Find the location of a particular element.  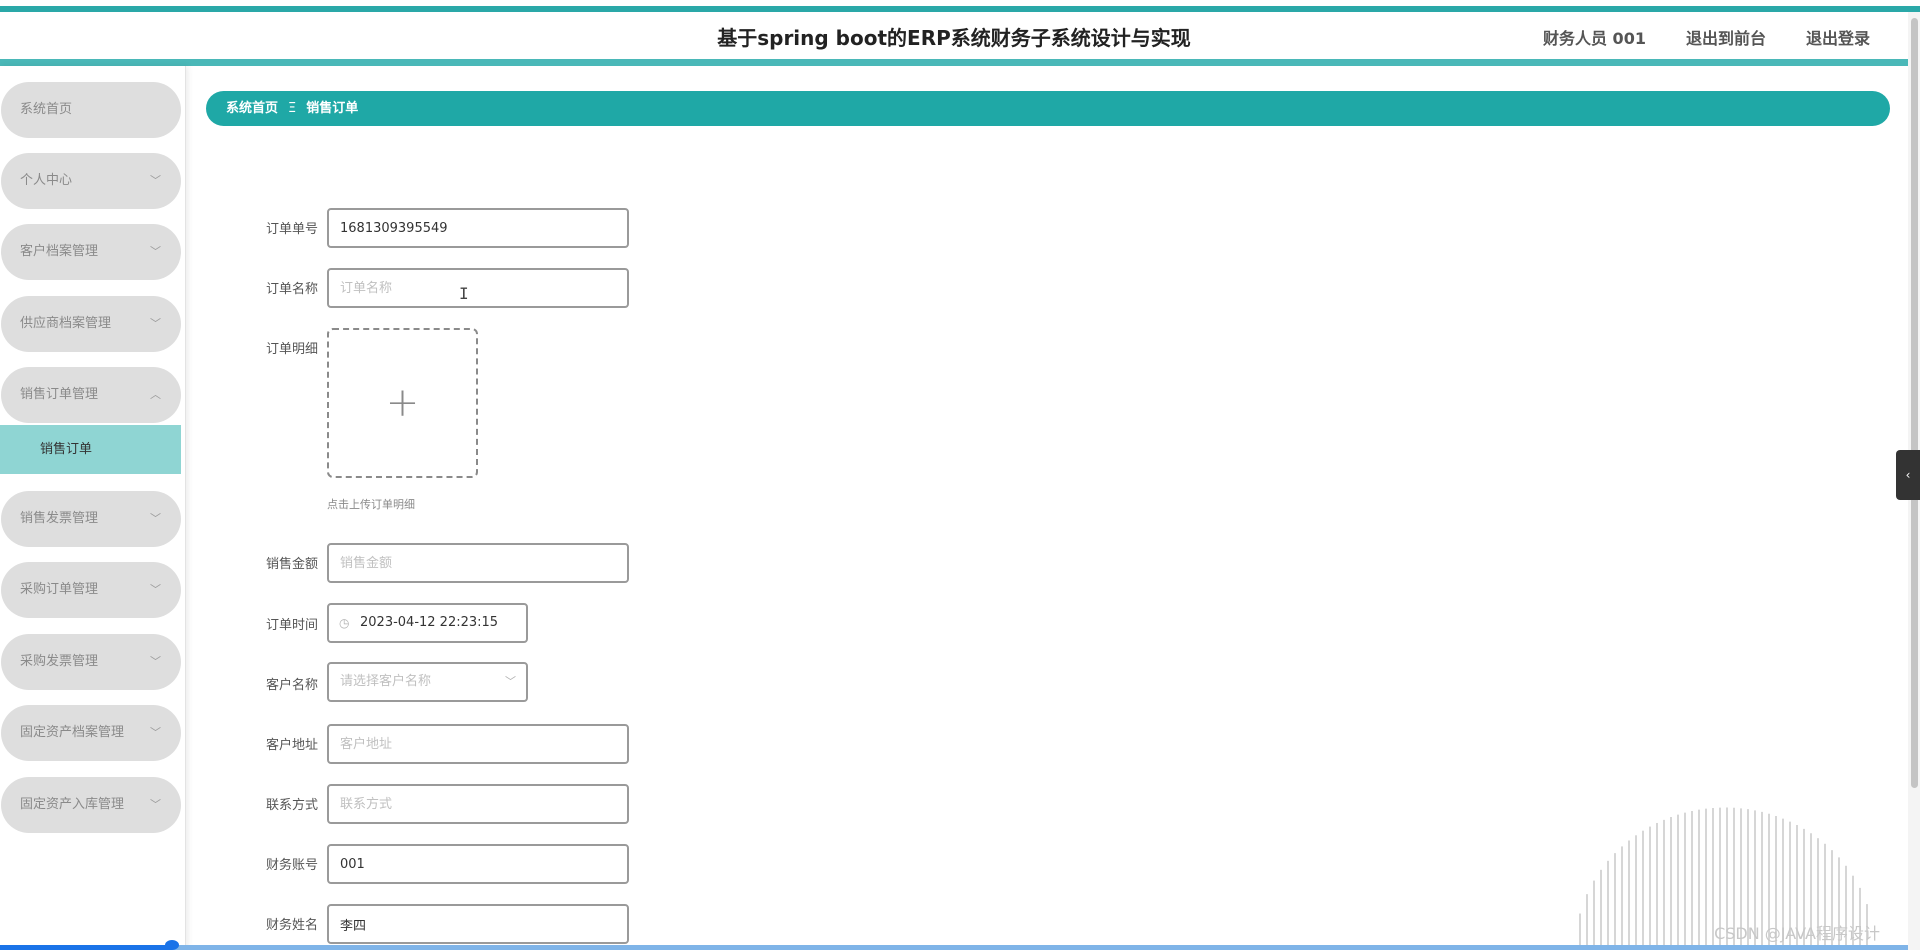

sidebar-item-home: 系统首页 is located at coordinates (91, 110).